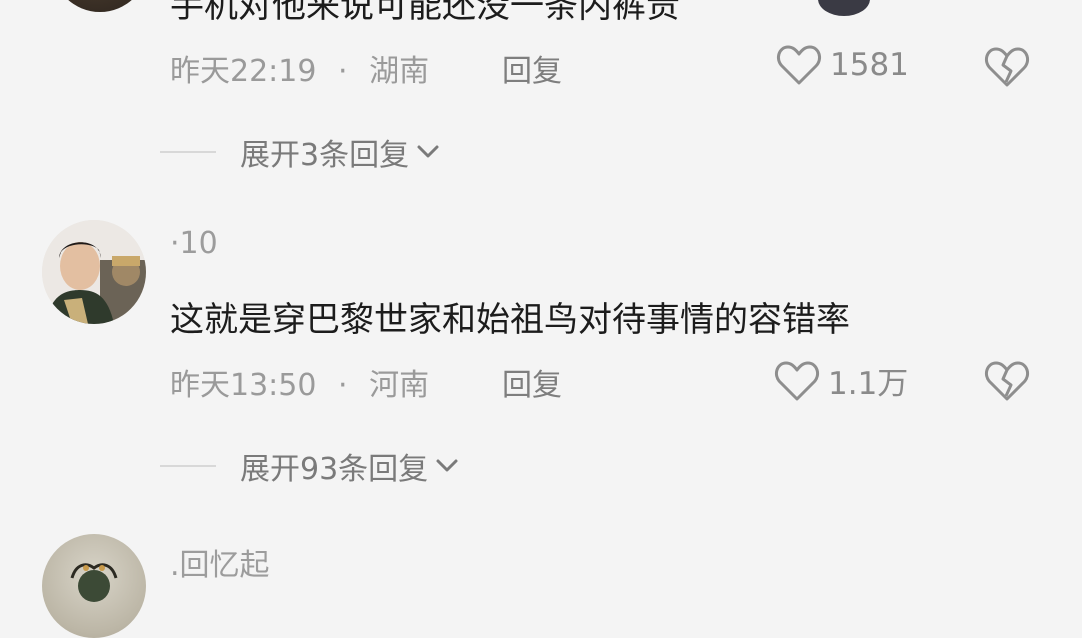 This screenshot has width=1082, height=638. What do you see at coordinates (510, 320) in the screenshot?
I see `comment-text: 这就是穿巴黎世家和始祖鸟对待事情的容错率` at bounding box center [510, 320].